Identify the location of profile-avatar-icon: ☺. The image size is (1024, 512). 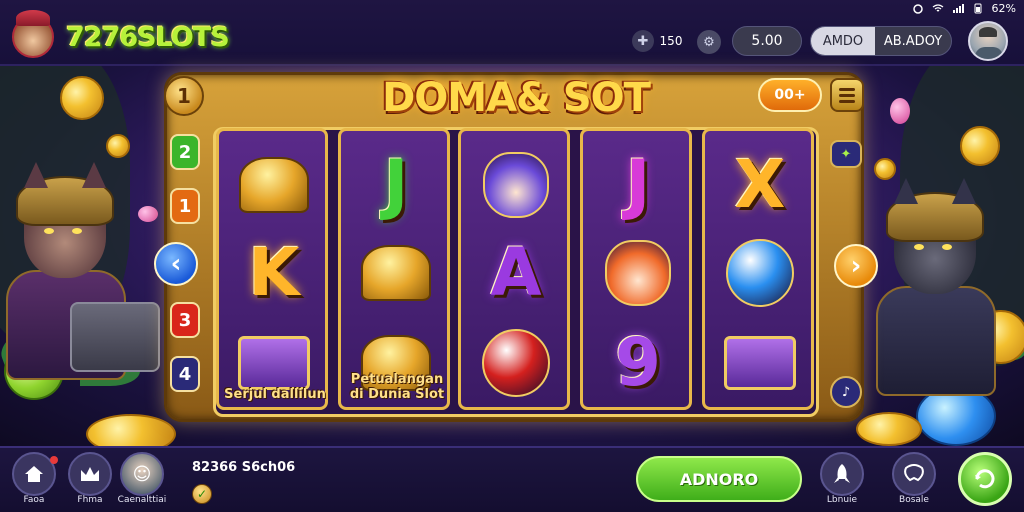
(142, 474).